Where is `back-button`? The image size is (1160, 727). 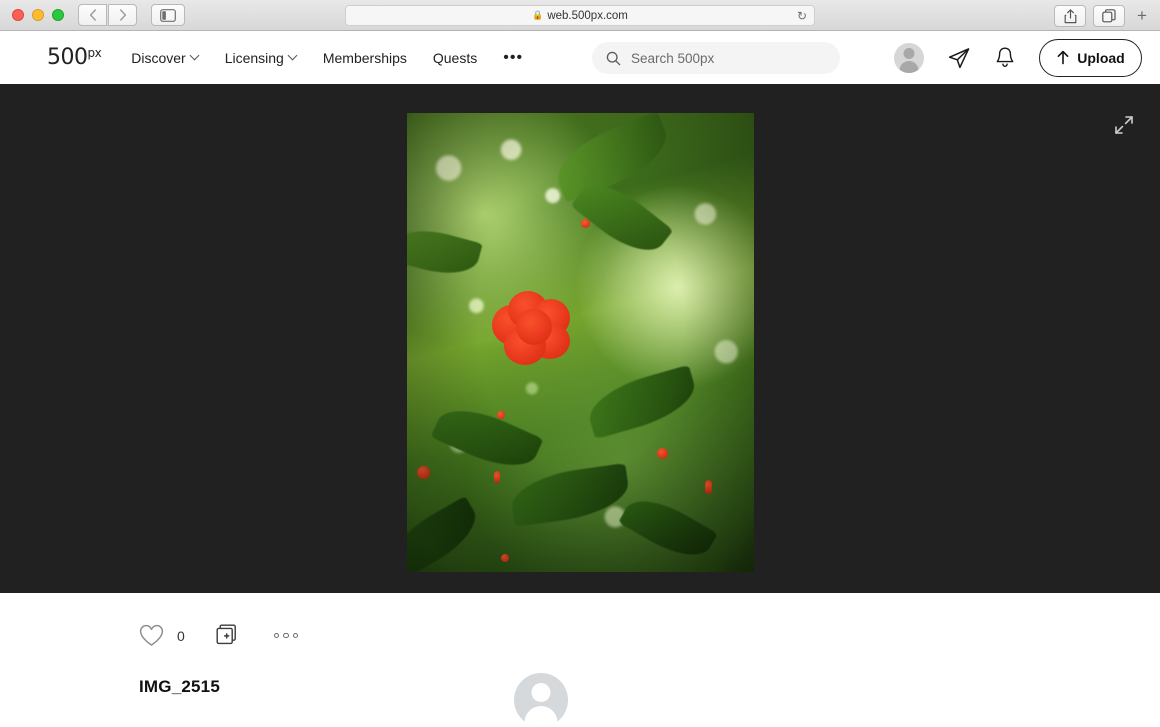 back-button is located at coordinates (92, 15).